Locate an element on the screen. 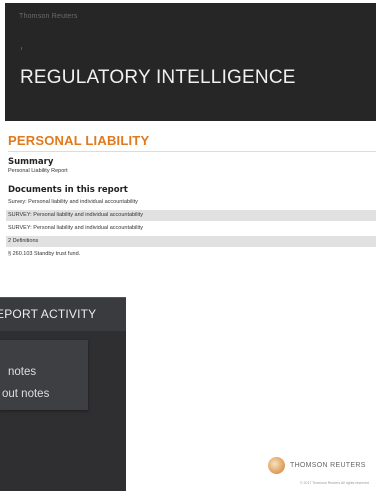 This screenshot has width=380, height=491. report-activity-header: EPORT ACTIVITY is located at coordinates (63, 314).